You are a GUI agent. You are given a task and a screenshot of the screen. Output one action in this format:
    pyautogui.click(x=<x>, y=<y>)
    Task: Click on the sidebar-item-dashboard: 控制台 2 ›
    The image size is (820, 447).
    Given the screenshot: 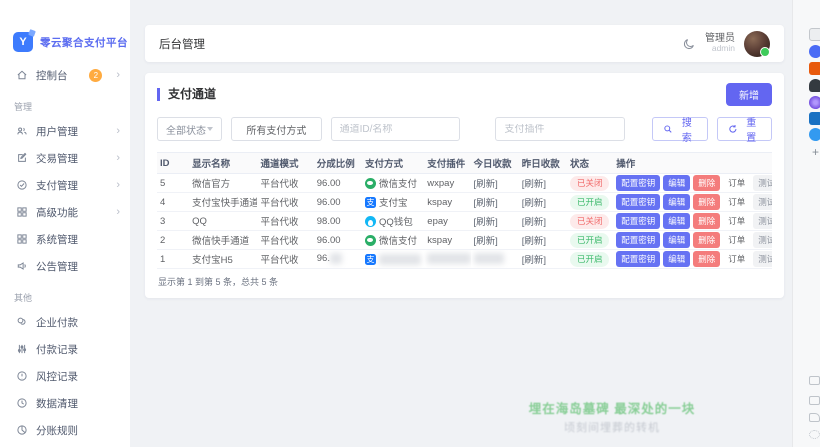 What is the action you would take?
    pyautogui.click(x=65, y=75)
    